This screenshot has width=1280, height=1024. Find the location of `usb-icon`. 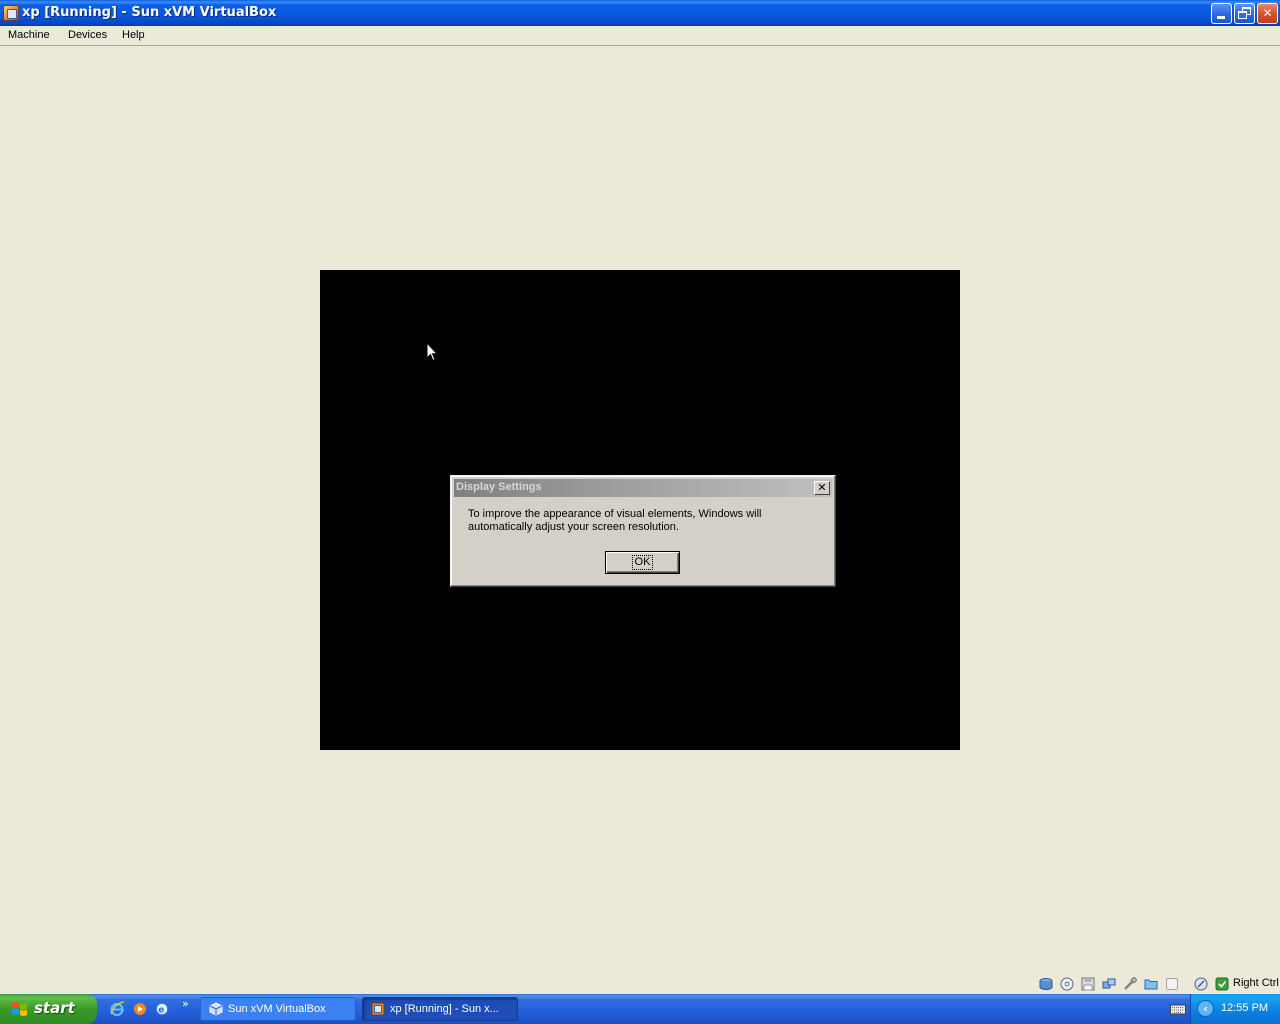

usb-icon is located at coordinates (1130, 984).